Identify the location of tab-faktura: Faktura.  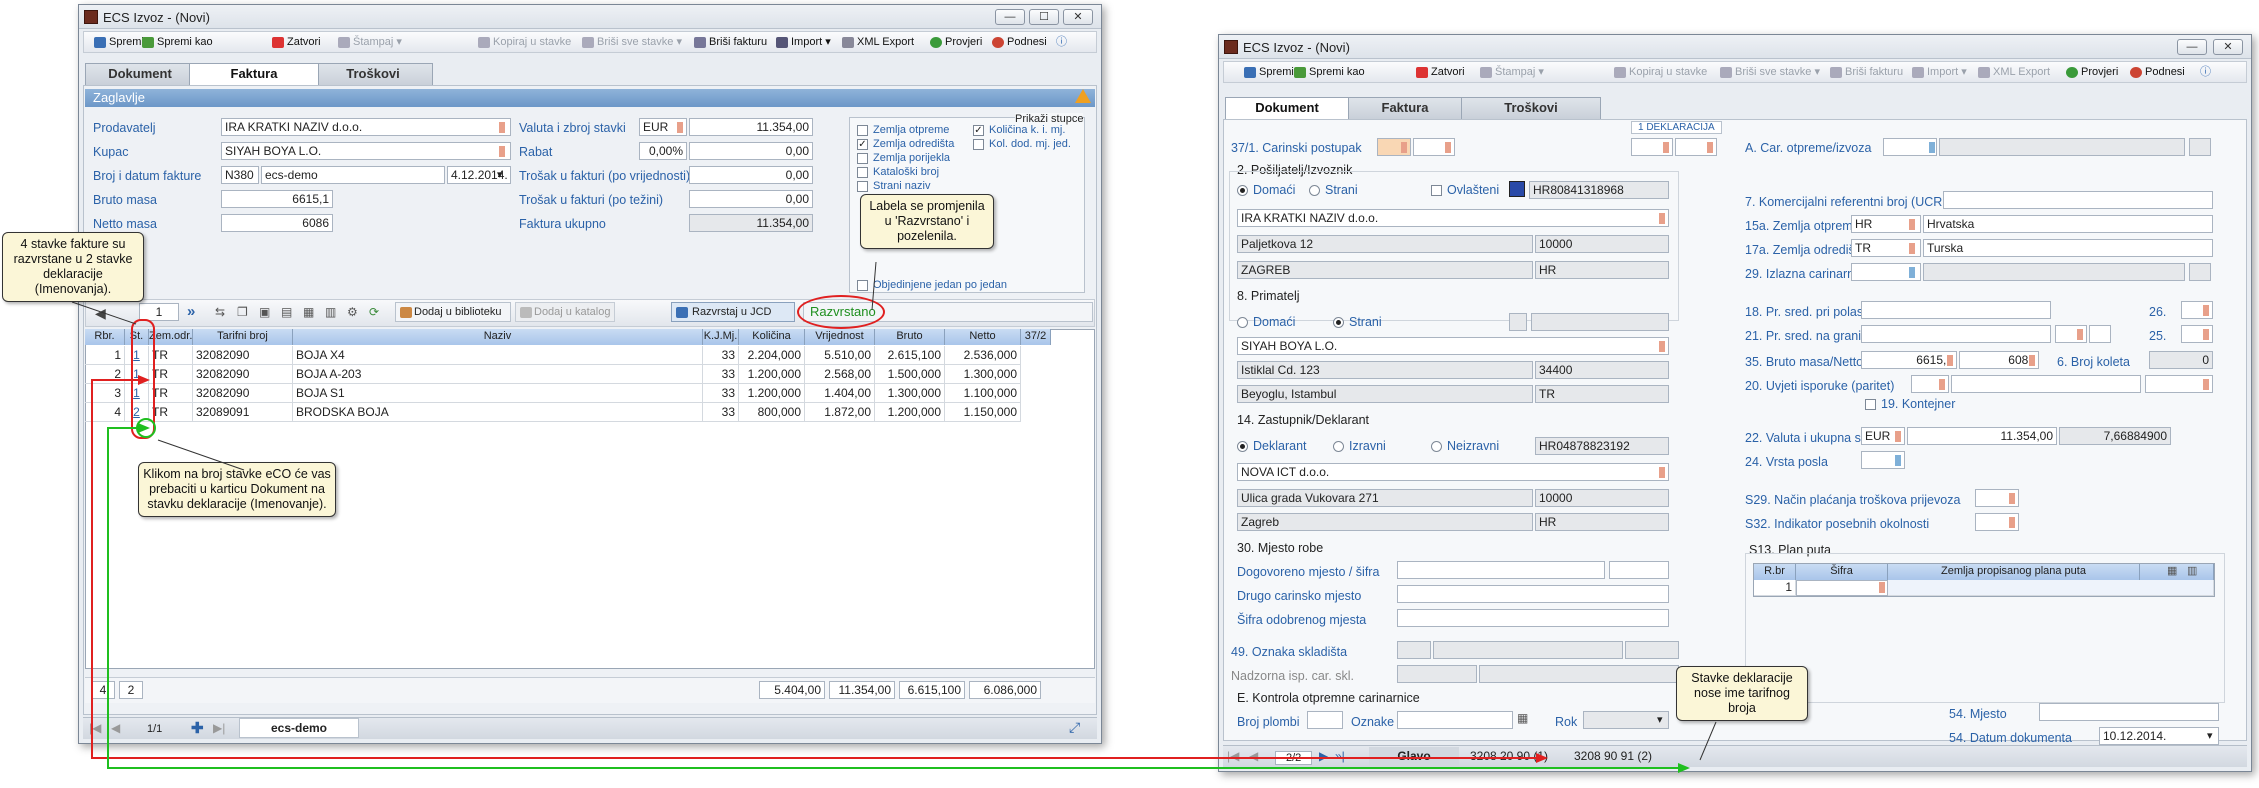
(254, 74).